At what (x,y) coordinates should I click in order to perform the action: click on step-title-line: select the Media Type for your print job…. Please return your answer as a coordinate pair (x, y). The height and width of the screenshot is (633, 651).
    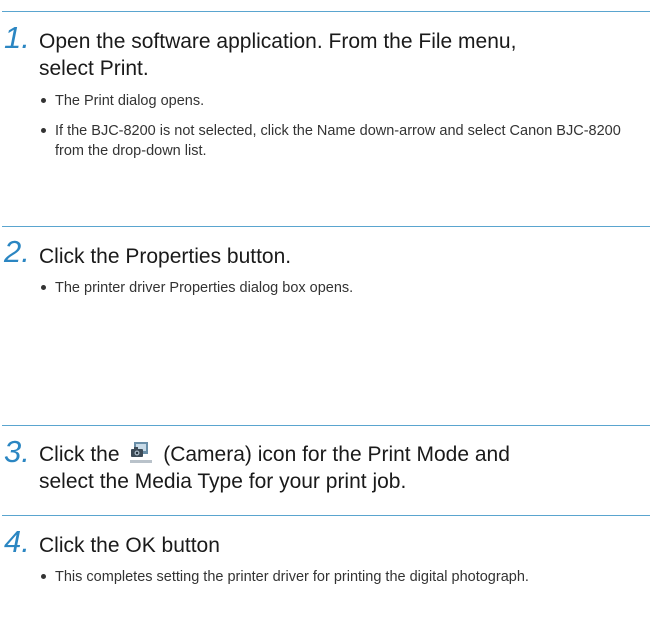
    Looking at the image, I should click on (223, 481).